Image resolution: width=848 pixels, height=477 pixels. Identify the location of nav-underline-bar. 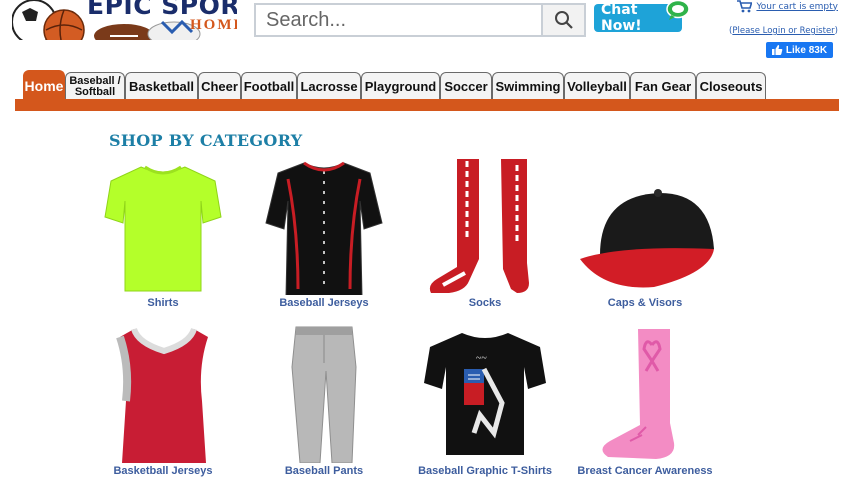
(427, 105).